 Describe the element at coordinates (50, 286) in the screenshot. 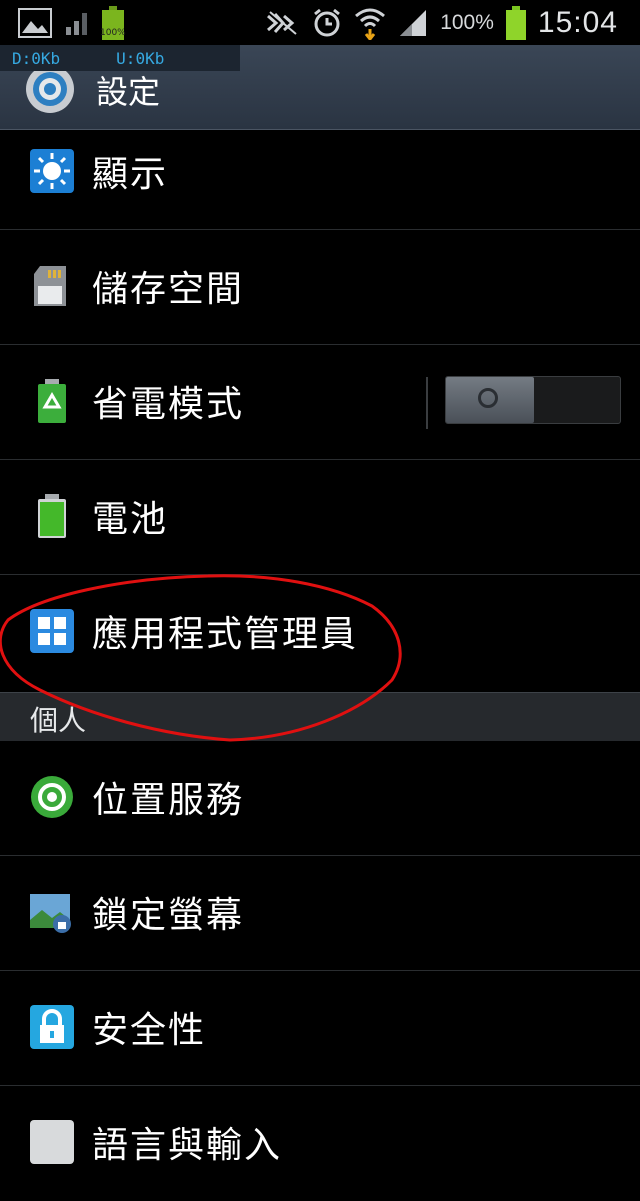

I see `sd-card-icon` at that location.